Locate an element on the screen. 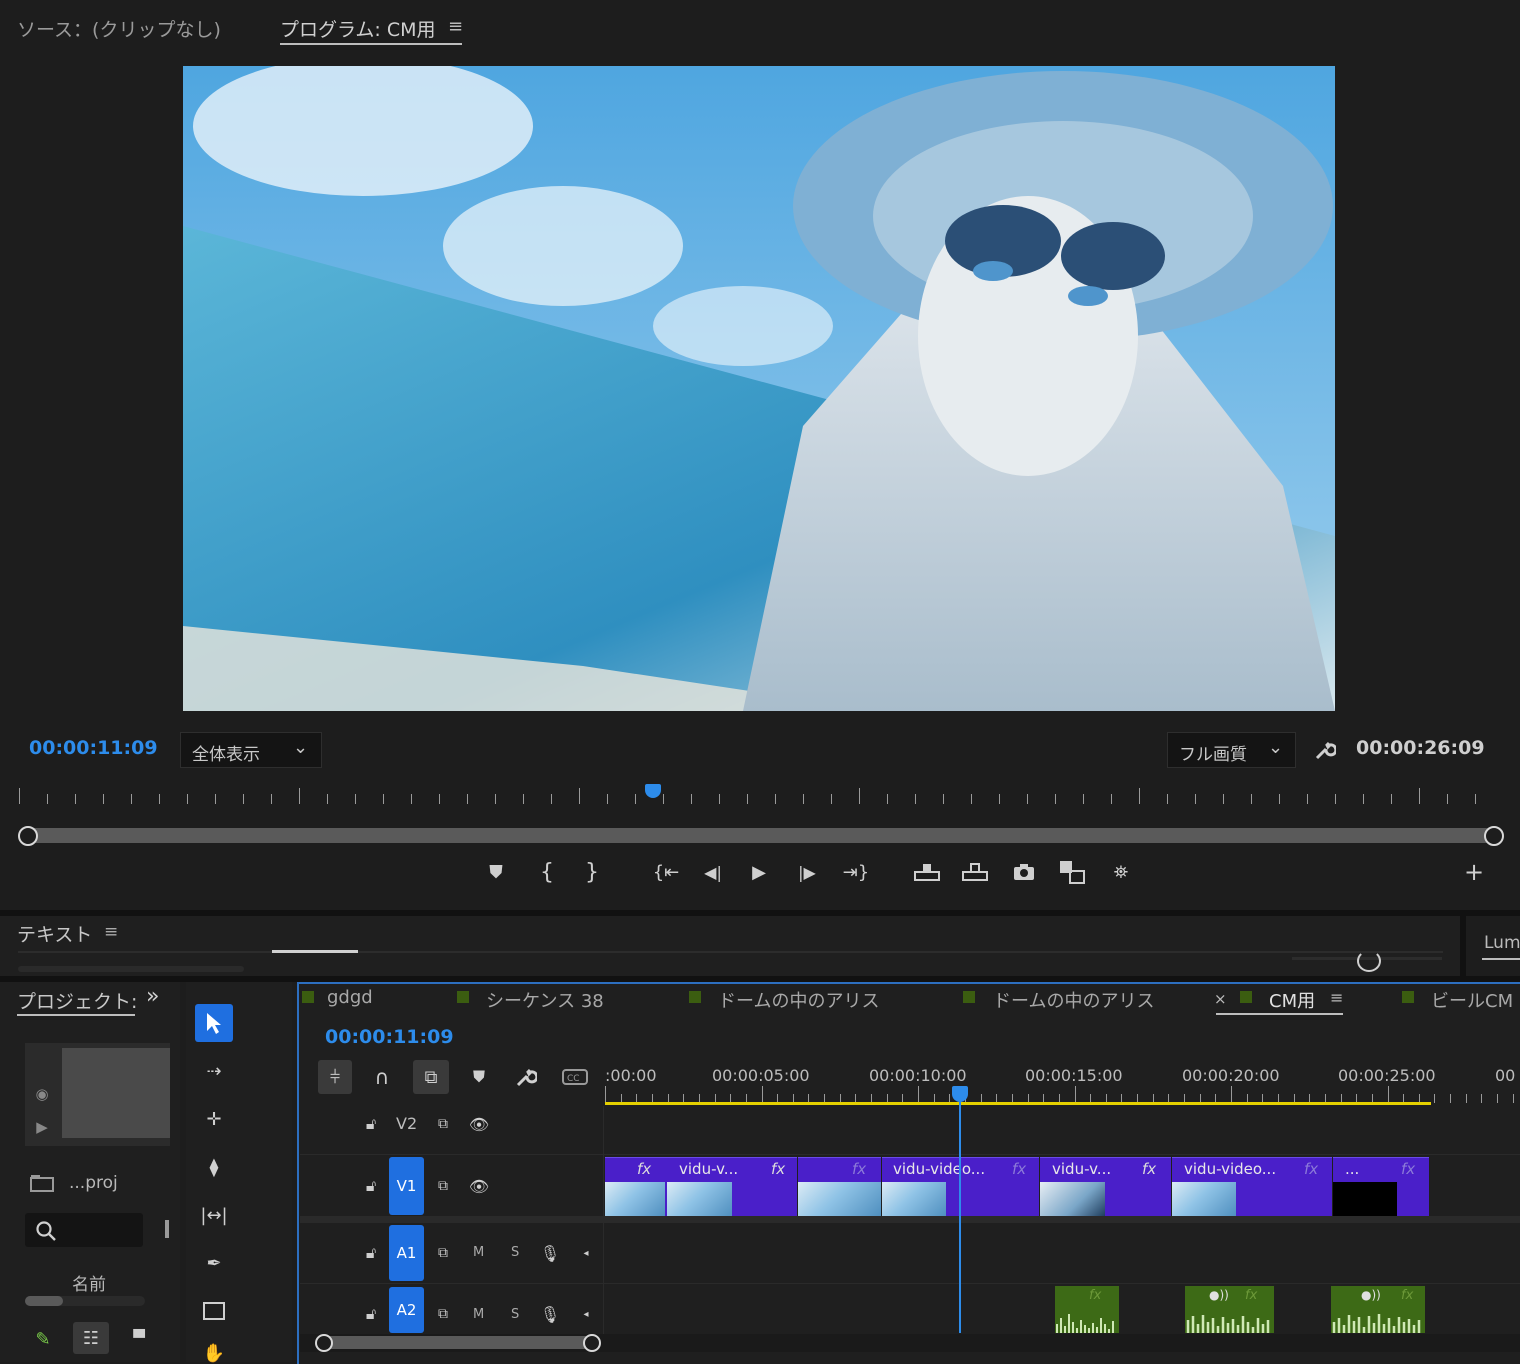  panel-overflow-icon: » is located at coordinates (152, 996).